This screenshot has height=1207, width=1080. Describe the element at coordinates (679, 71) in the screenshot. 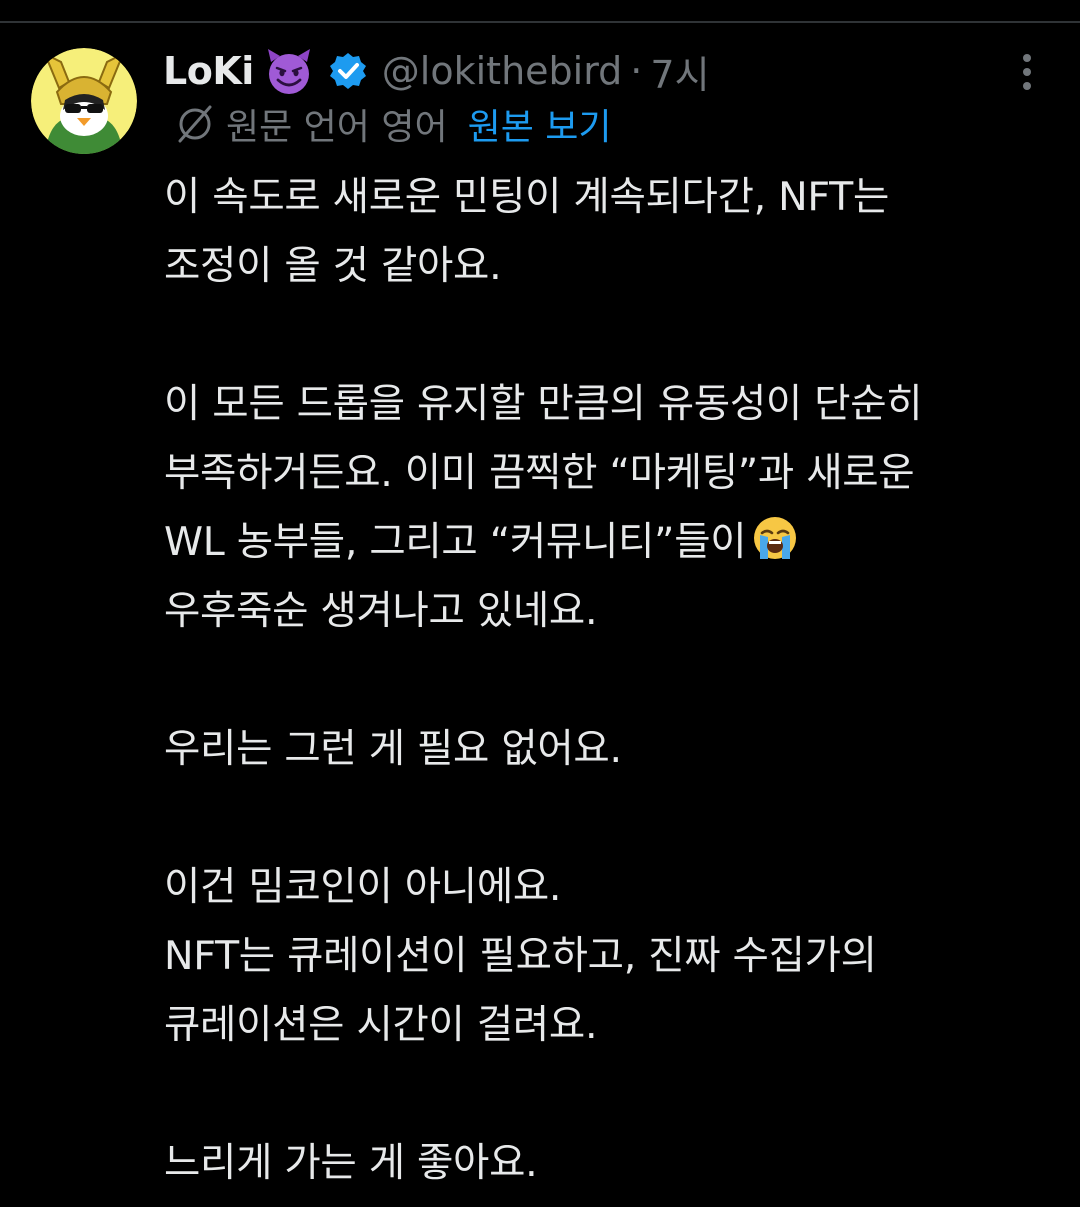

I see `tweet-timestamp: 7시` at that location.